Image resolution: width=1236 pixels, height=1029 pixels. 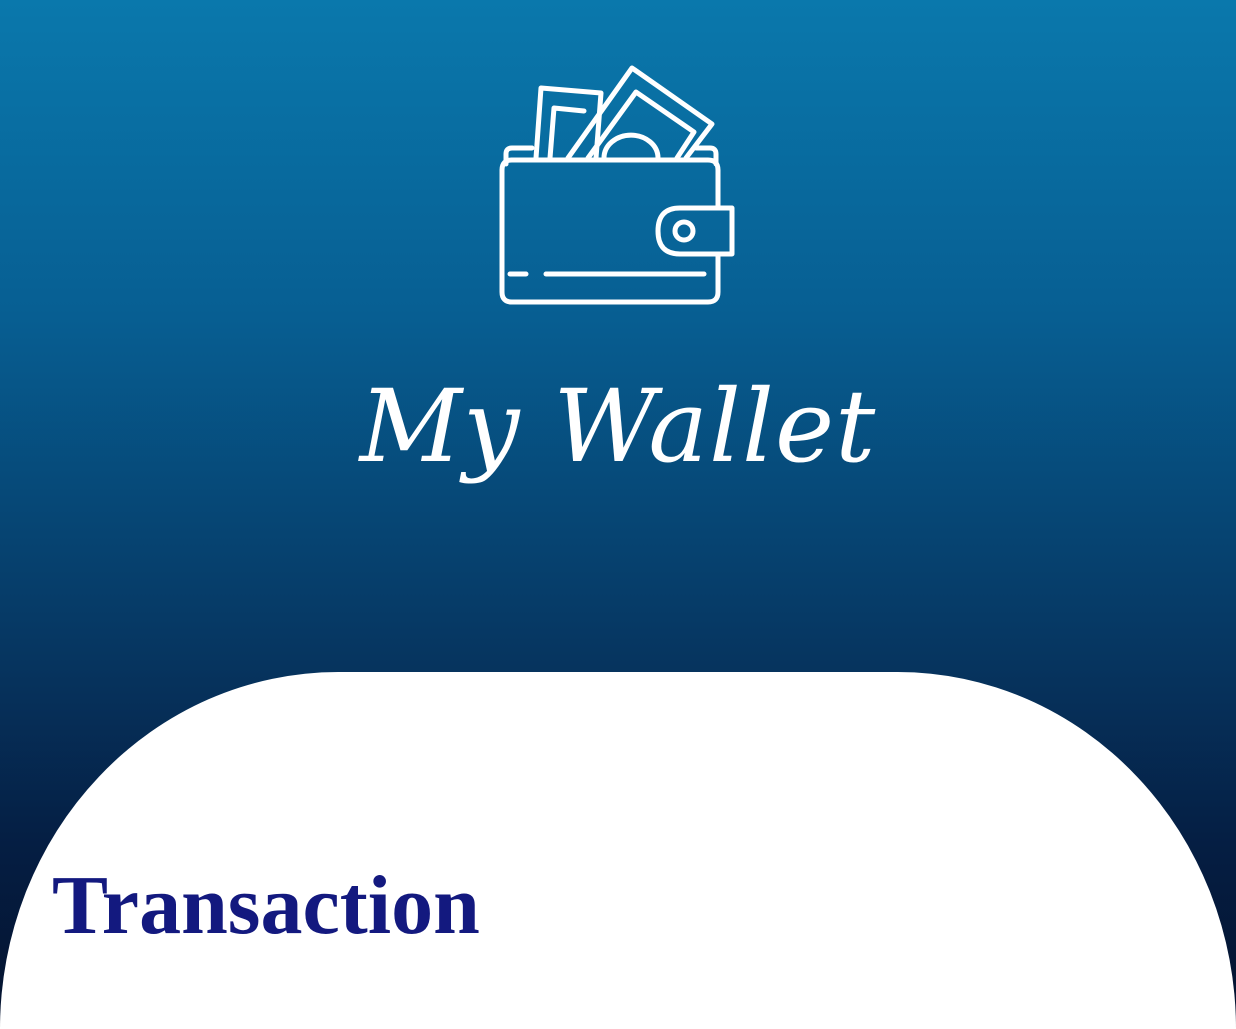 What do you see at coordinates (618, 426) in the screenshot?
I see `app-title: My Wallet` at bounding box center [618, 426].